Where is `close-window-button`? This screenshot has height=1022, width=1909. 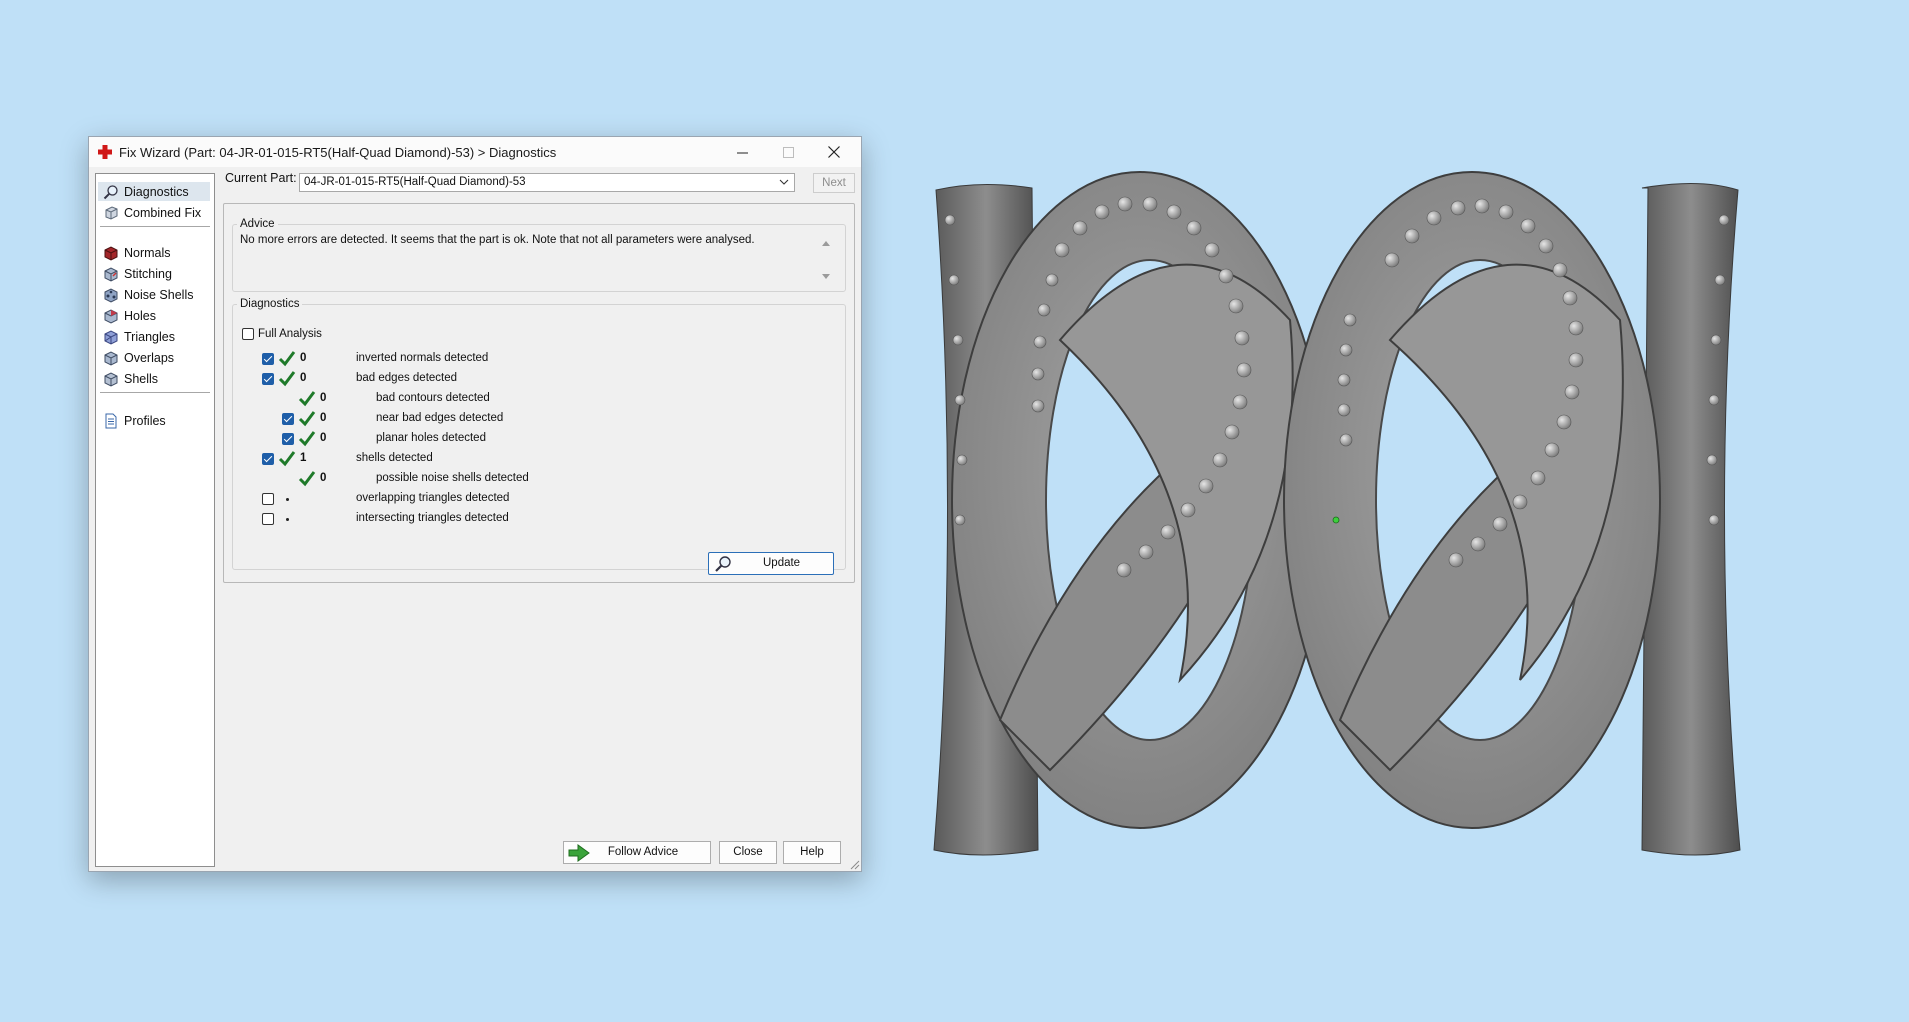
close-window-button is located at coordinates (834, 152).